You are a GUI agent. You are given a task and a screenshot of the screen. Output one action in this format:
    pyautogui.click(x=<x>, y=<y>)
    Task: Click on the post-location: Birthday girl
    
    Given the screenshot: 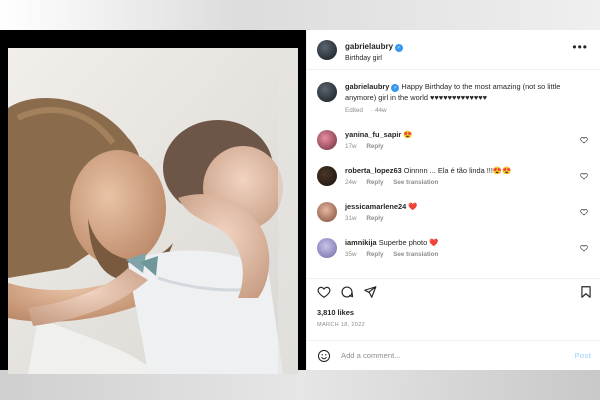 What is the action you would take?
    pyautogui.click(x=374, y=59)
    